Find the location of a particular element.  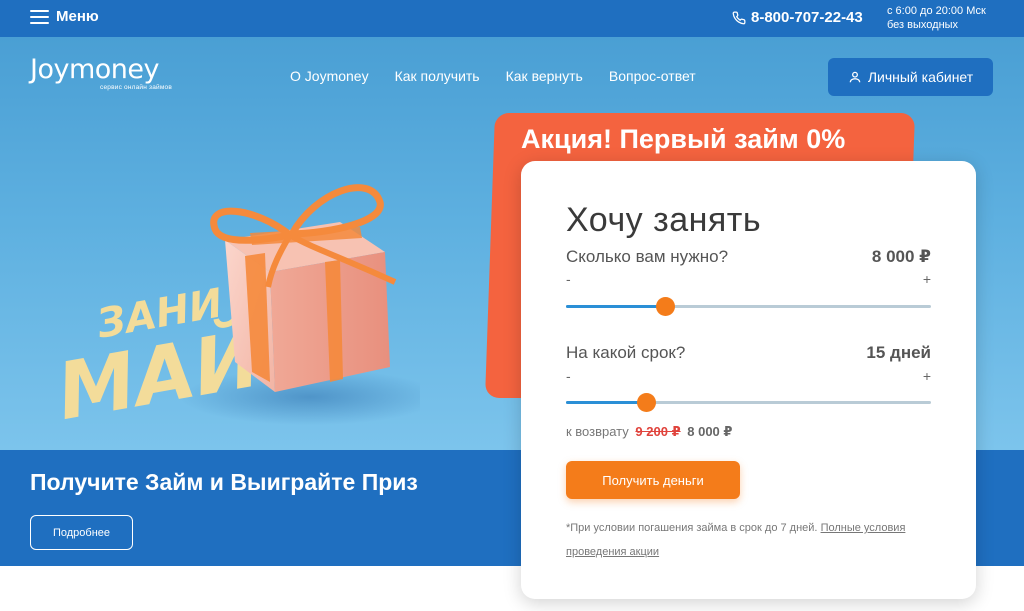

more-button: Подробнее is located at coordinates (81, 532).